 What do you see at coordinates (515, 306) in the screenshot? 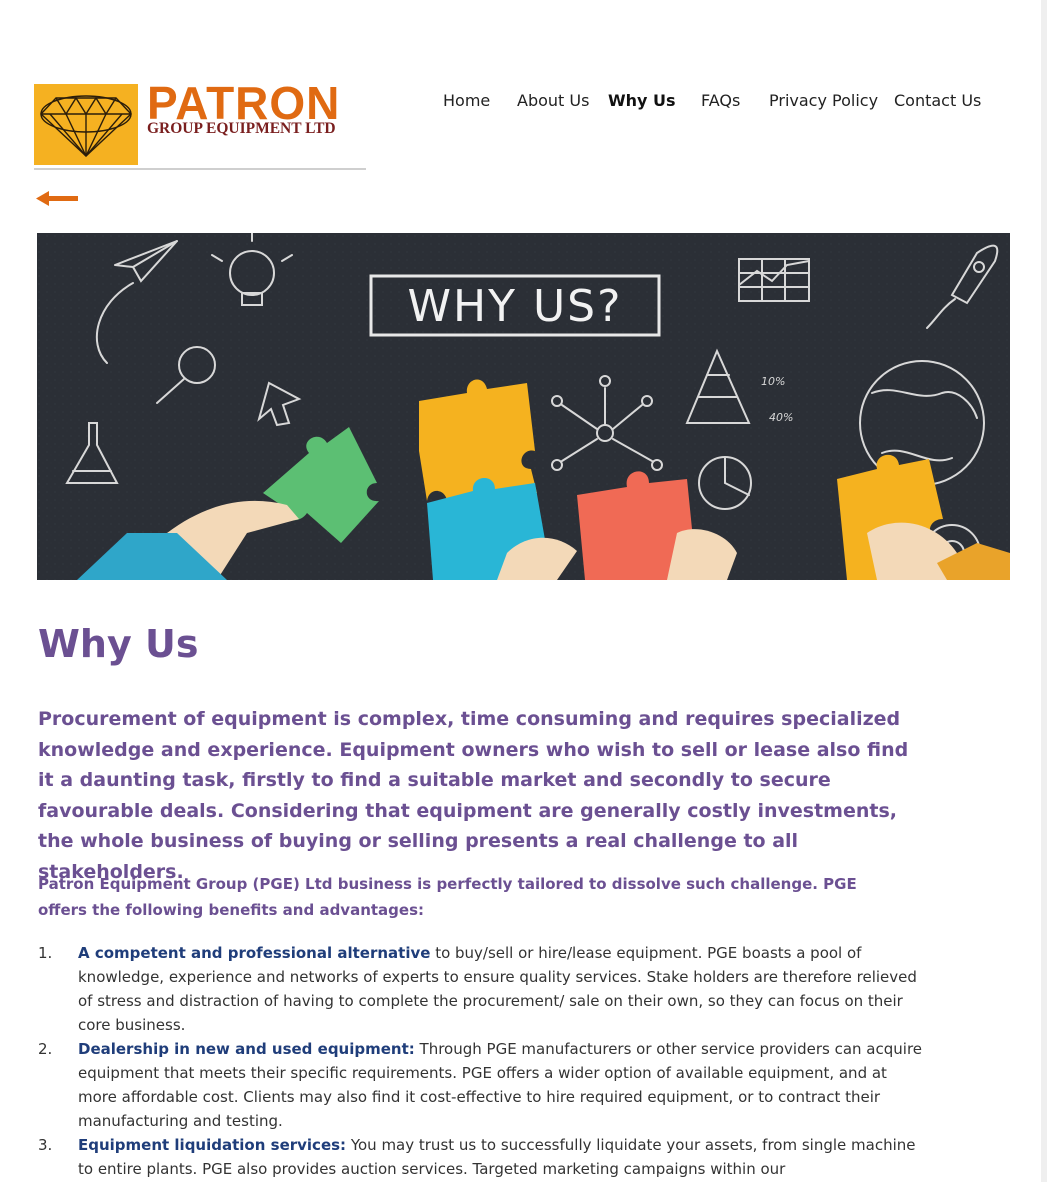
I see `banner-title: WHY US?` at bounding box center [515, 306].